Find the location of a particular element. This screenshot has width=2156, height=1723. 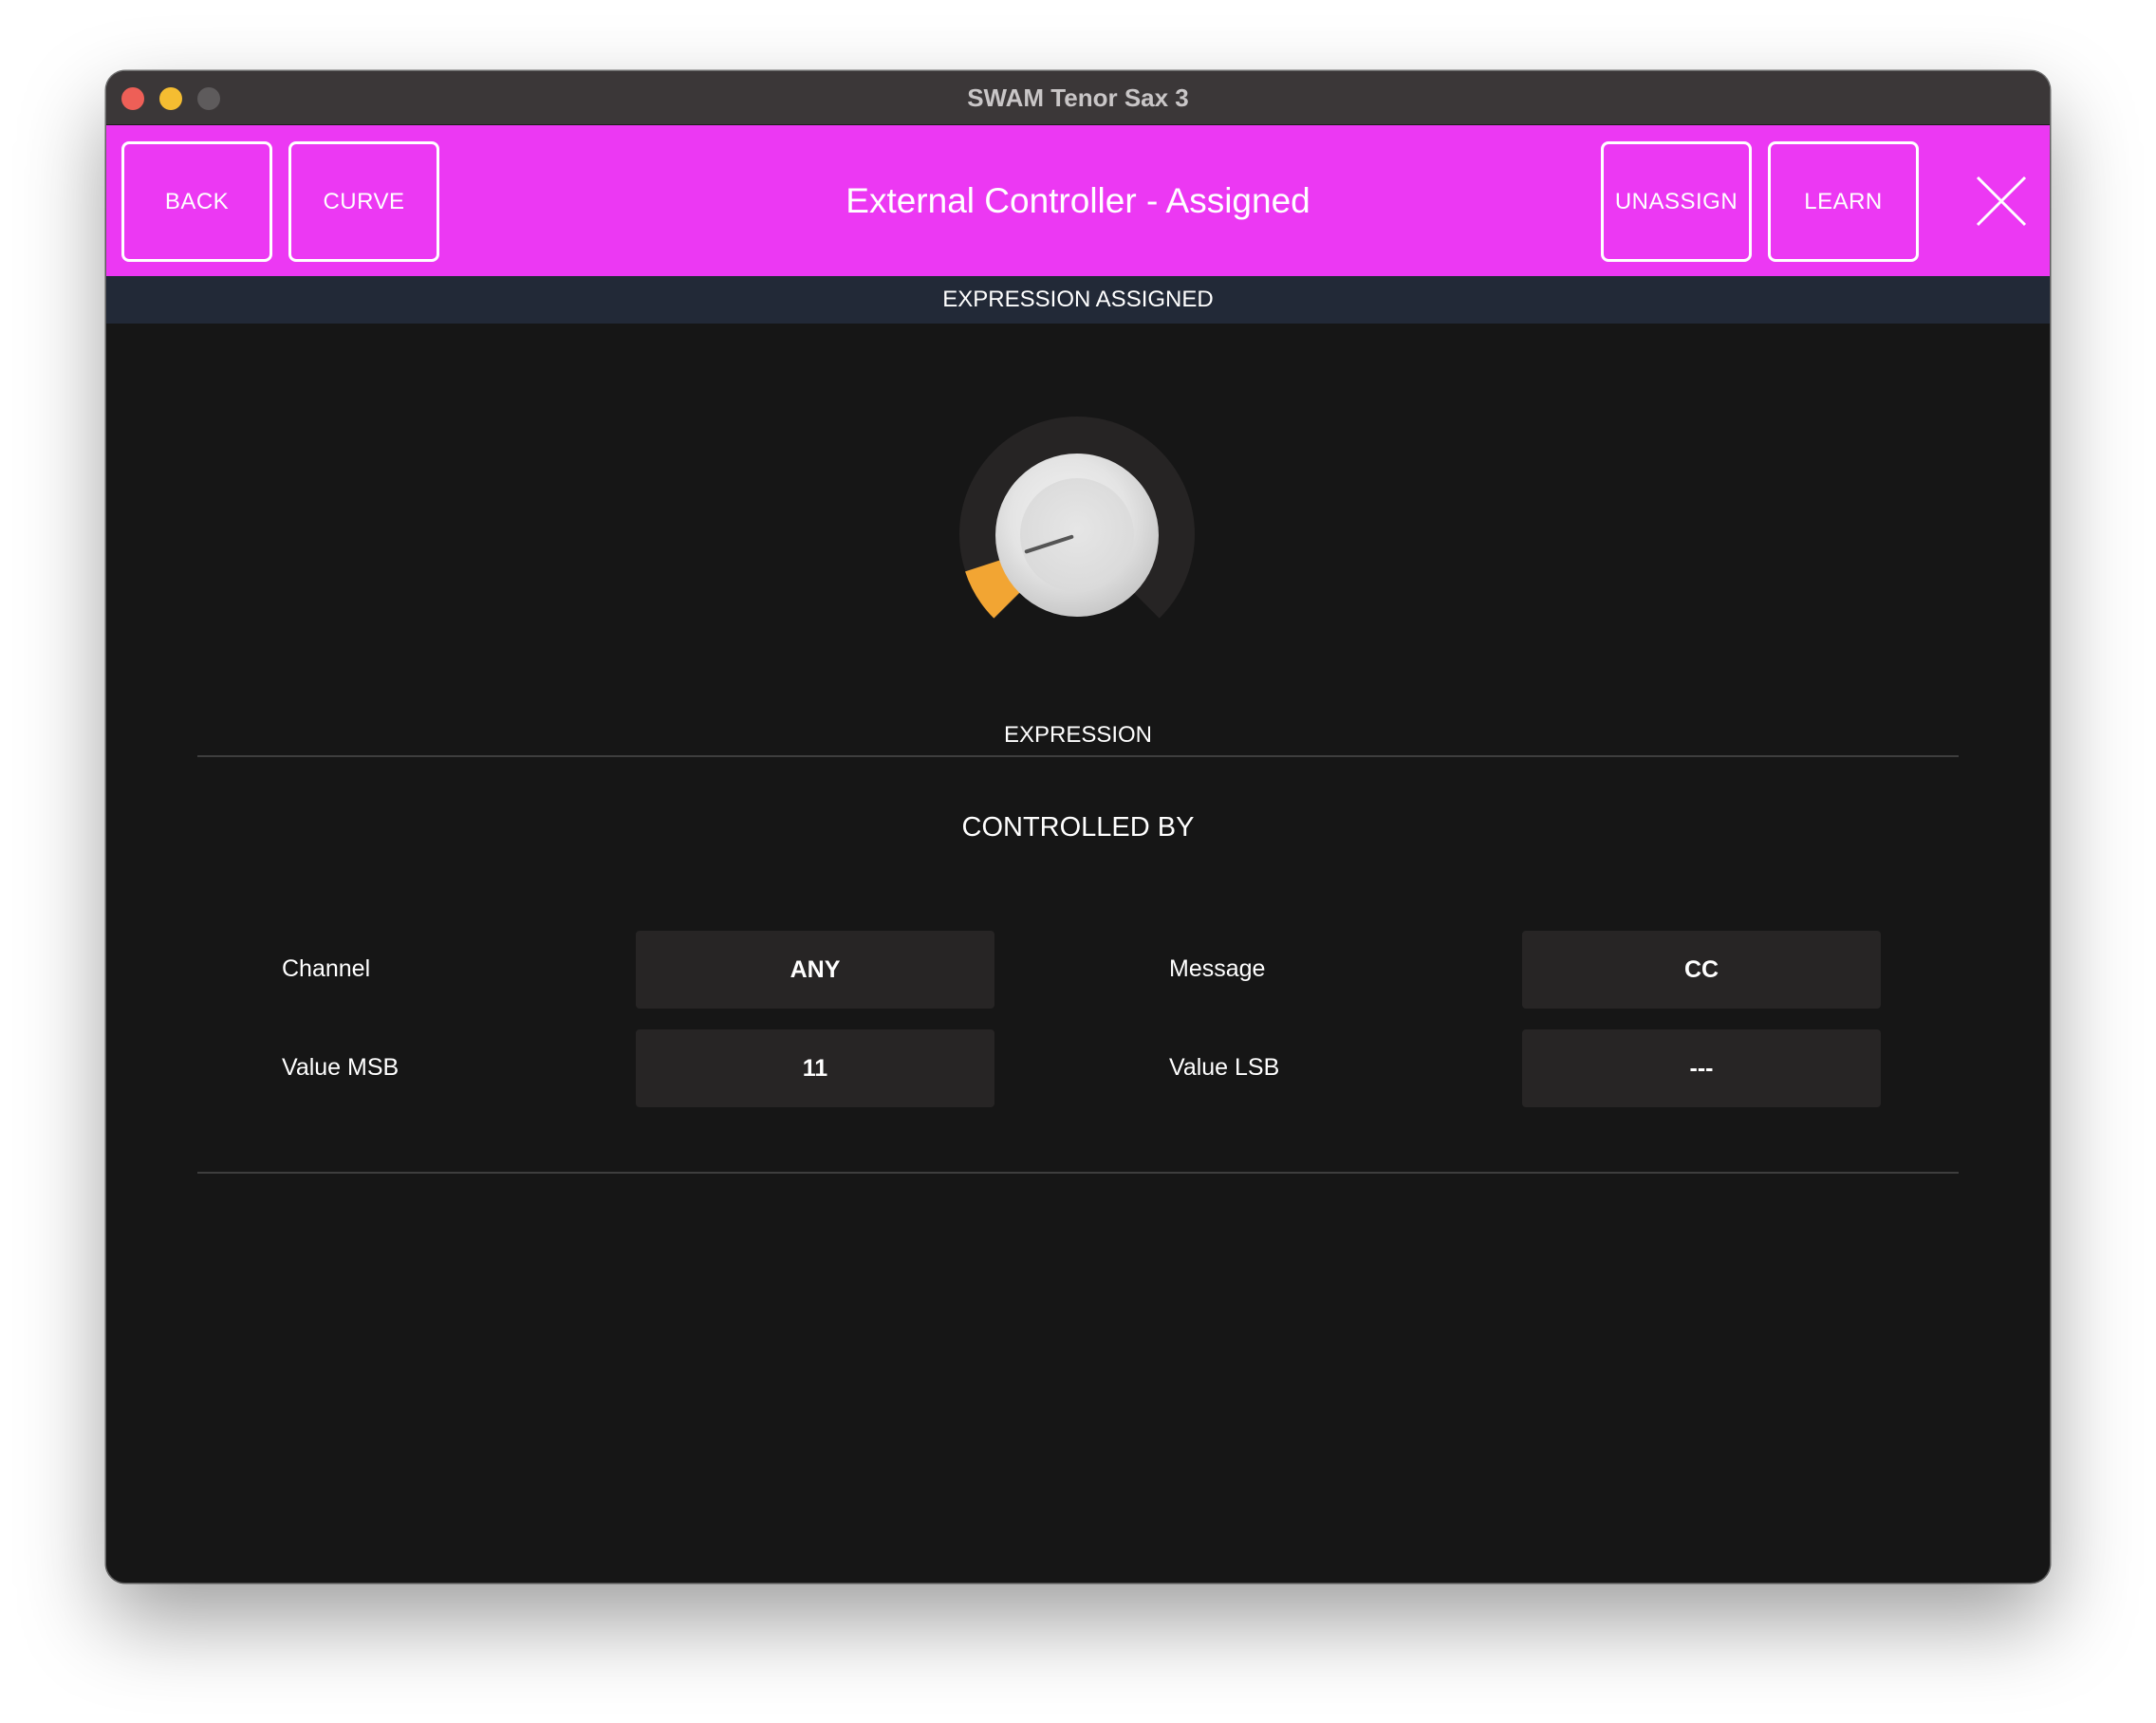

curve-button: CURVE is located at coordinates (363, 201).